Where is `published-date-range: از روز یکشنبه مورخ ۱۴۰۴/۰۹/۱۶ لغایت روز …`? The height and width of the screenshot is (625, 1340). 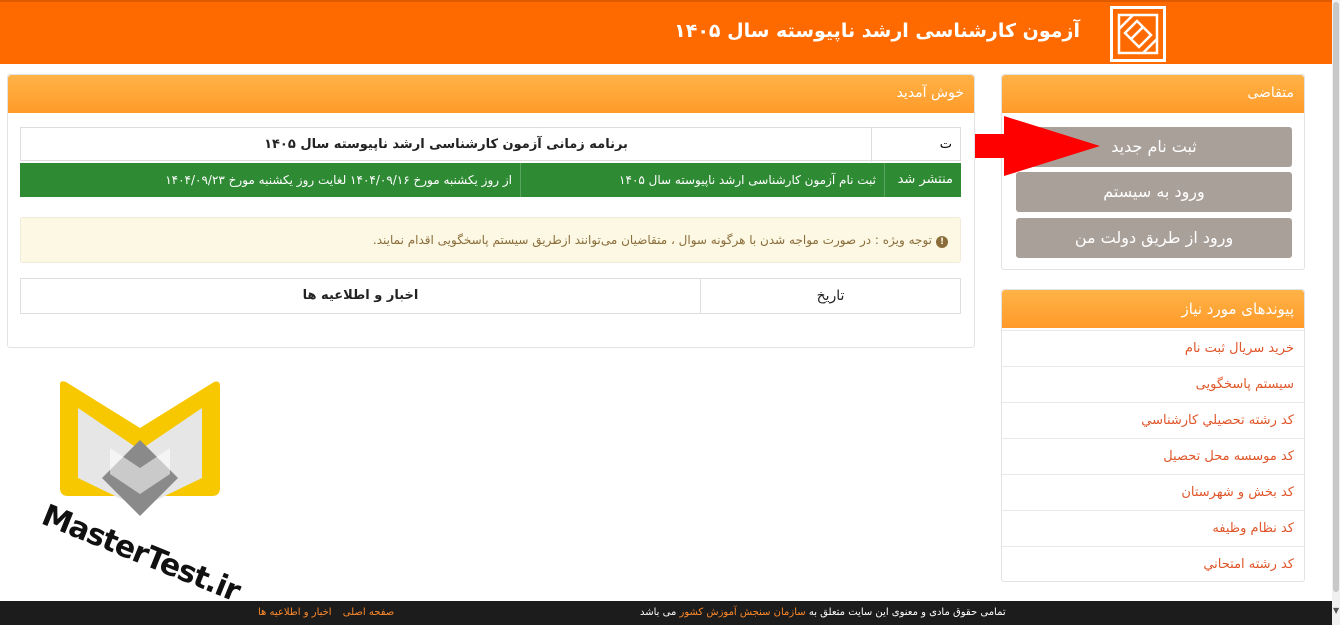 published-date-range: از روز یکشنبه مورخ ۱۴۰۴/۰۹/۱۶ لغایت روز … is located at coordinates (338, 180).